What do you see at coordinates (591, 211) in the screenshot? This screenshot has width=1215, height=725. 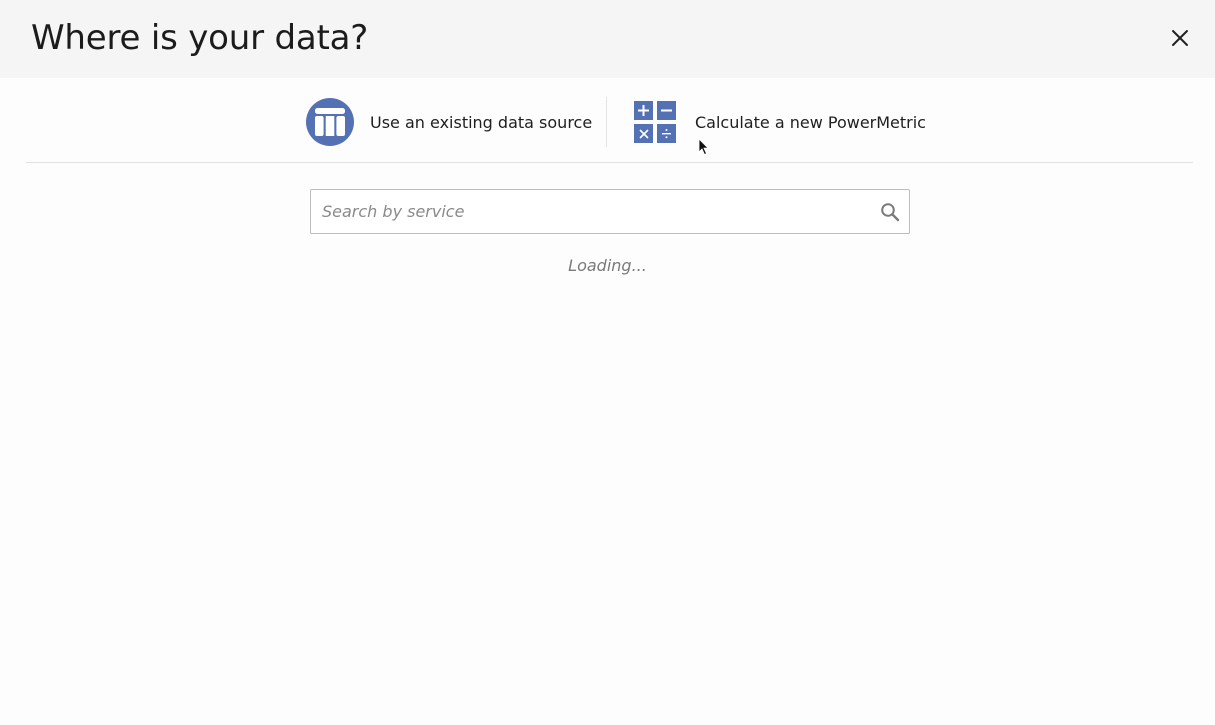 I see `search-input` at bounding box center [591, 211].